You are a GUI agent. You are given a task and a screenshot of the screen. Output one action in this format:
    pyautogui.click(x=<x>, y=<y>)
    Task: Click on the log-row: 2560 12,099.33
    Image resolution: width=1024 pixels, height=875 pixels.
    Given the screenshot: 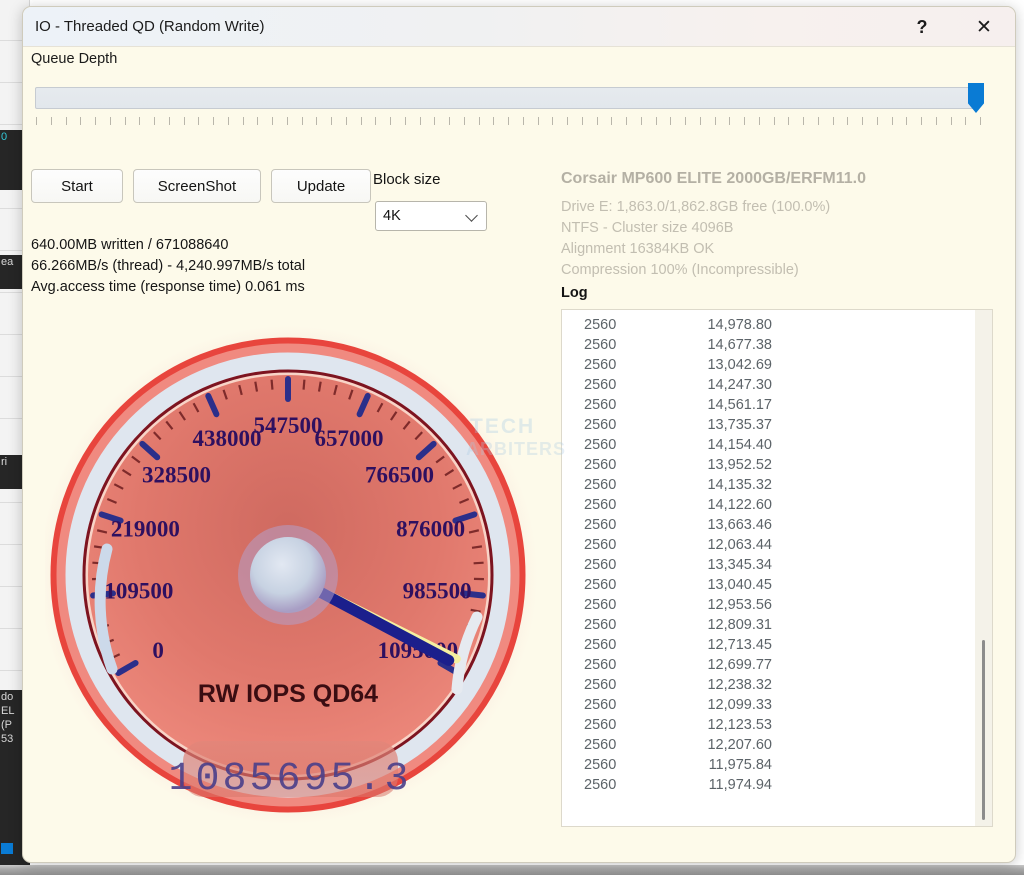 What is the action you would take?
    pyautogui.click(x=762, y=705)
    